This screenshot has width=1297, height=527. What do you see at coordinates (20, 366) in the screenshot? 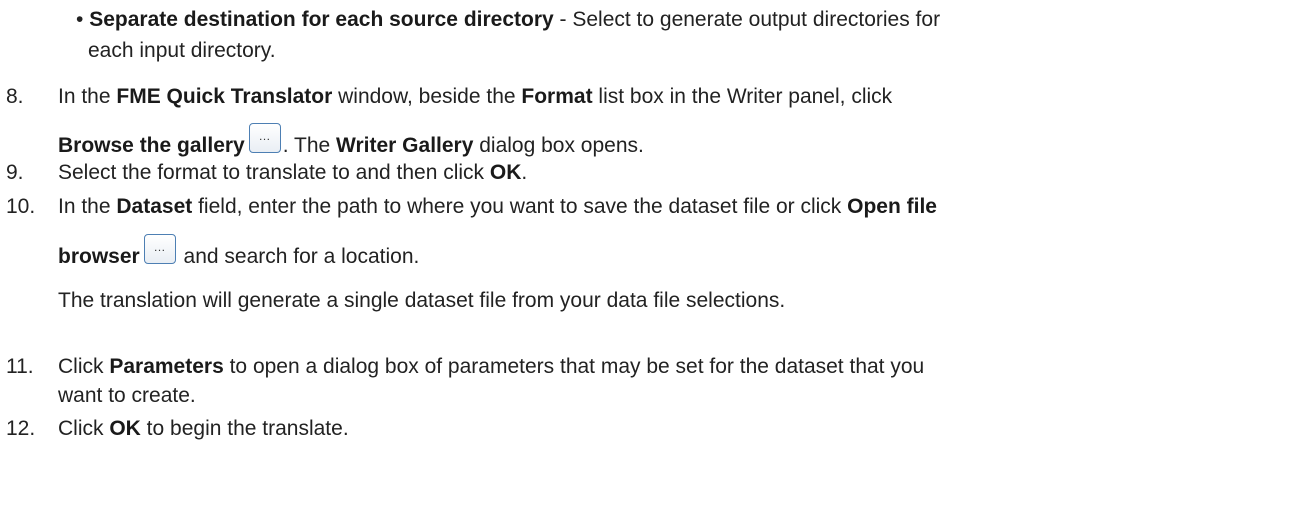
I see `step-11-number: 11.` at bounding box center [20, 366].